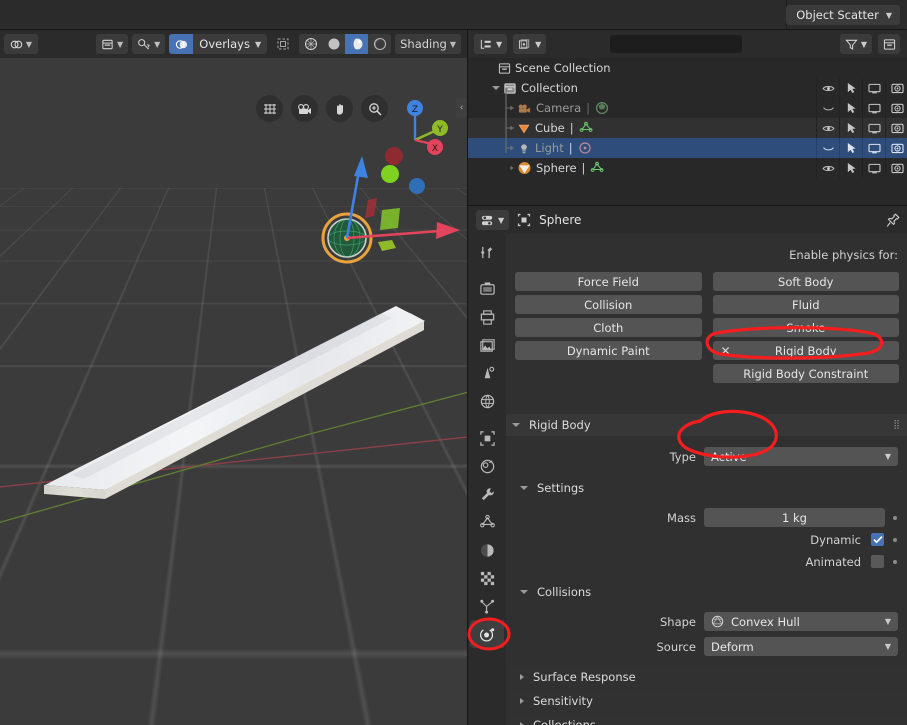 This screenshot has width=907, height=725. I want to click on overlays-dropdown: Overlays ▼, so click(230, 44).